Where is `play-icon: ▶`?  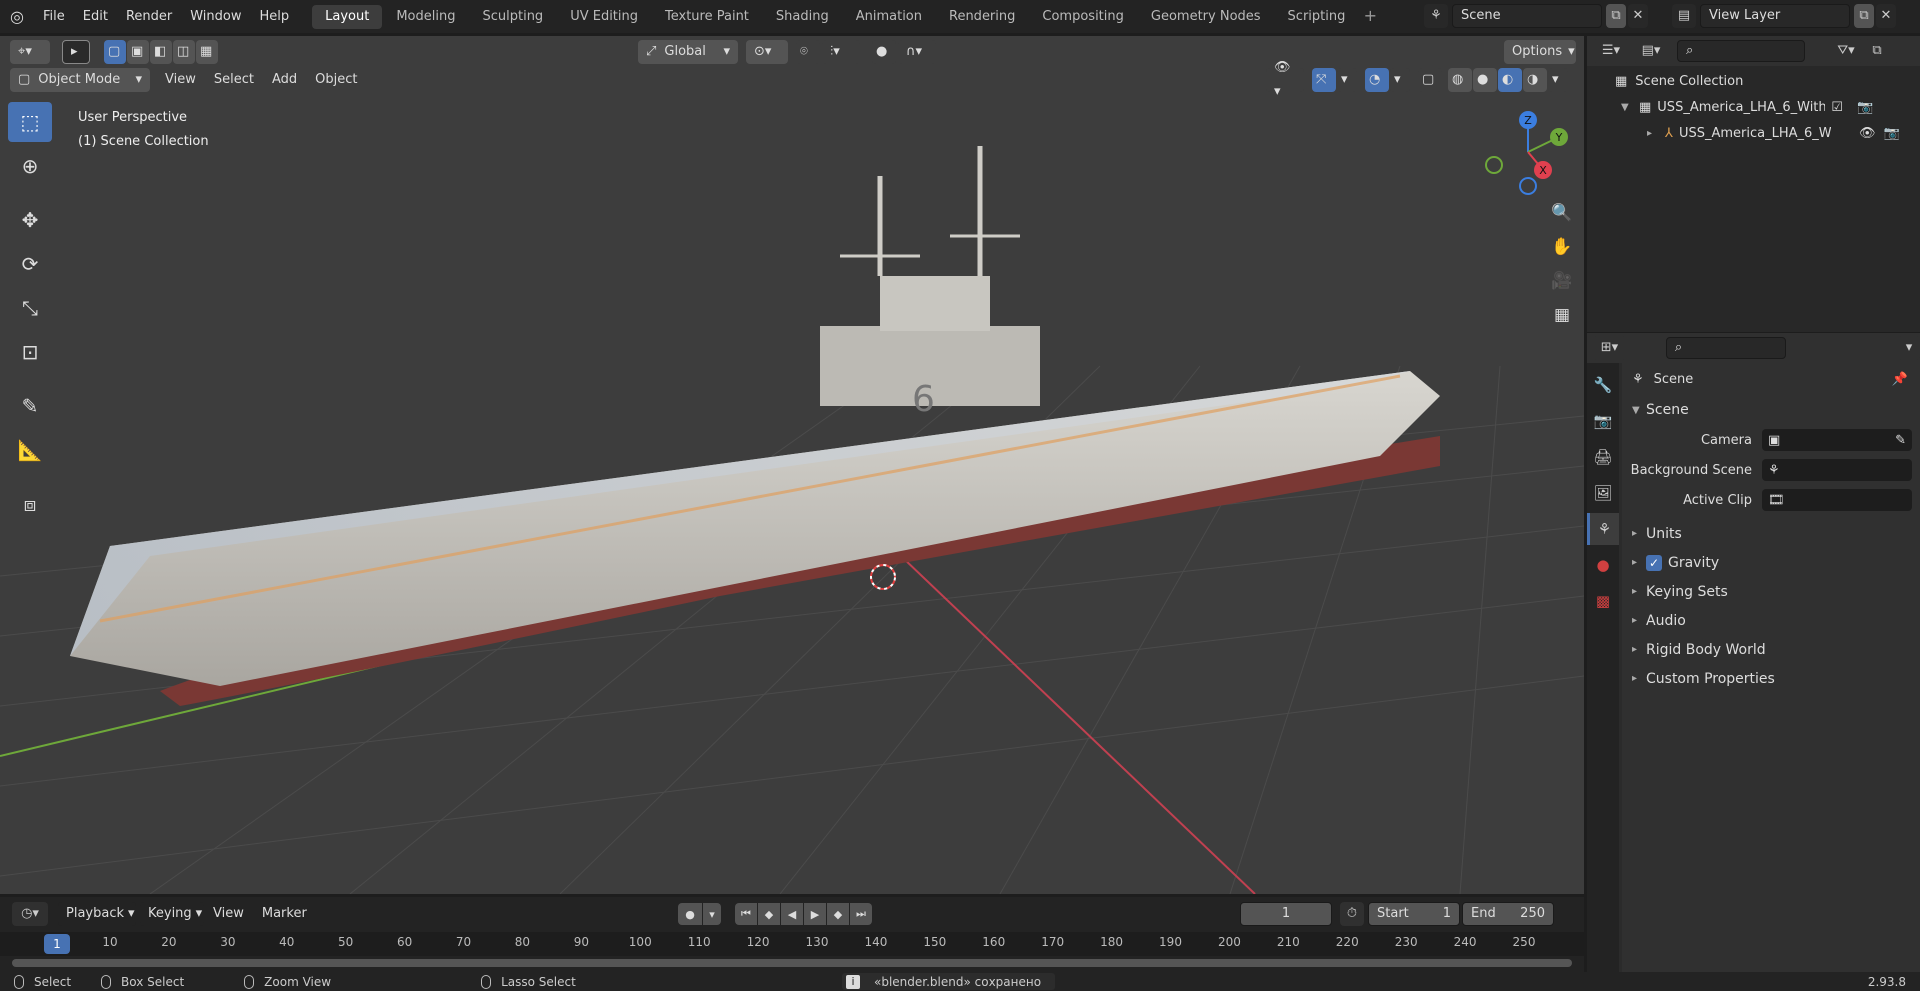
play-icon: ▶ is located at coordinates (815, 914).